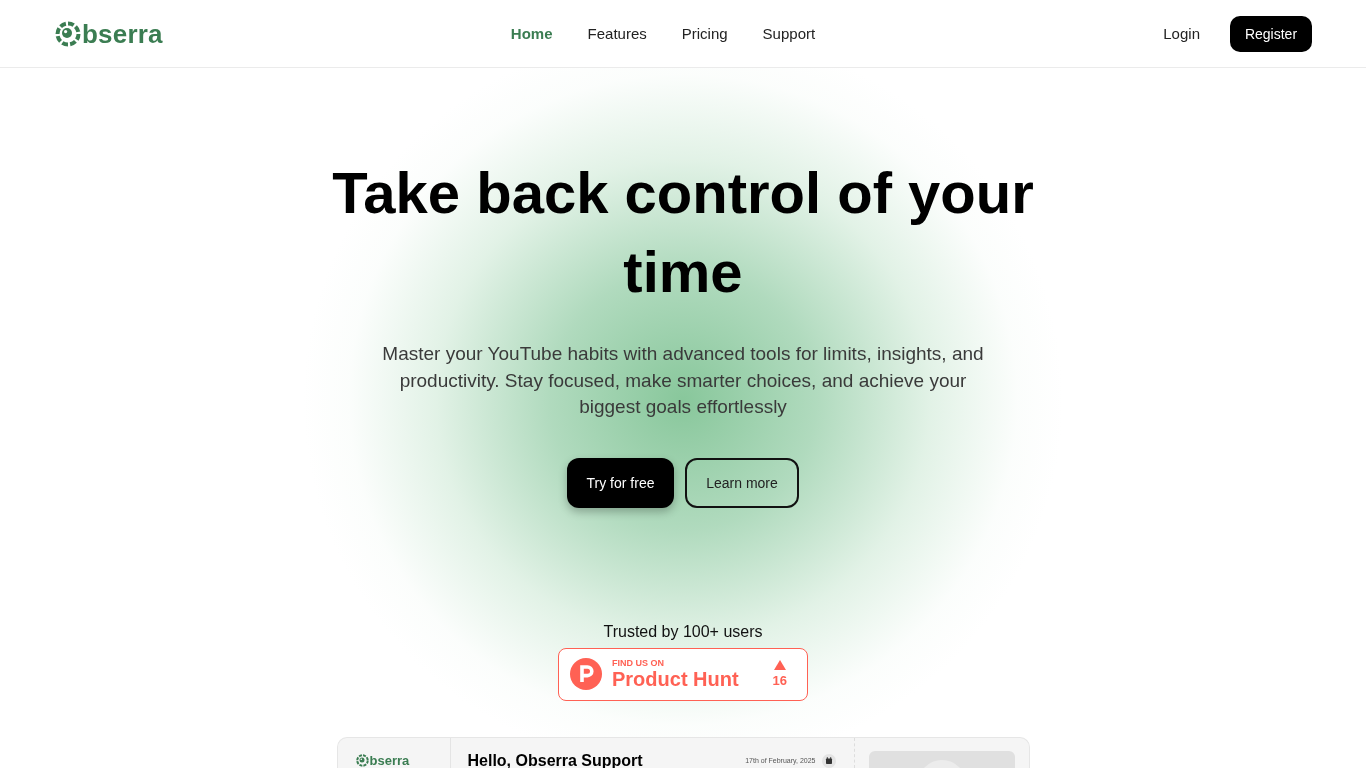 This screenshot has height=768, width=1366. What do you see at coordinates (586, 674) in the screenshot?
I see `product-hunt-logo-icon` at bounding box center [586, 674].